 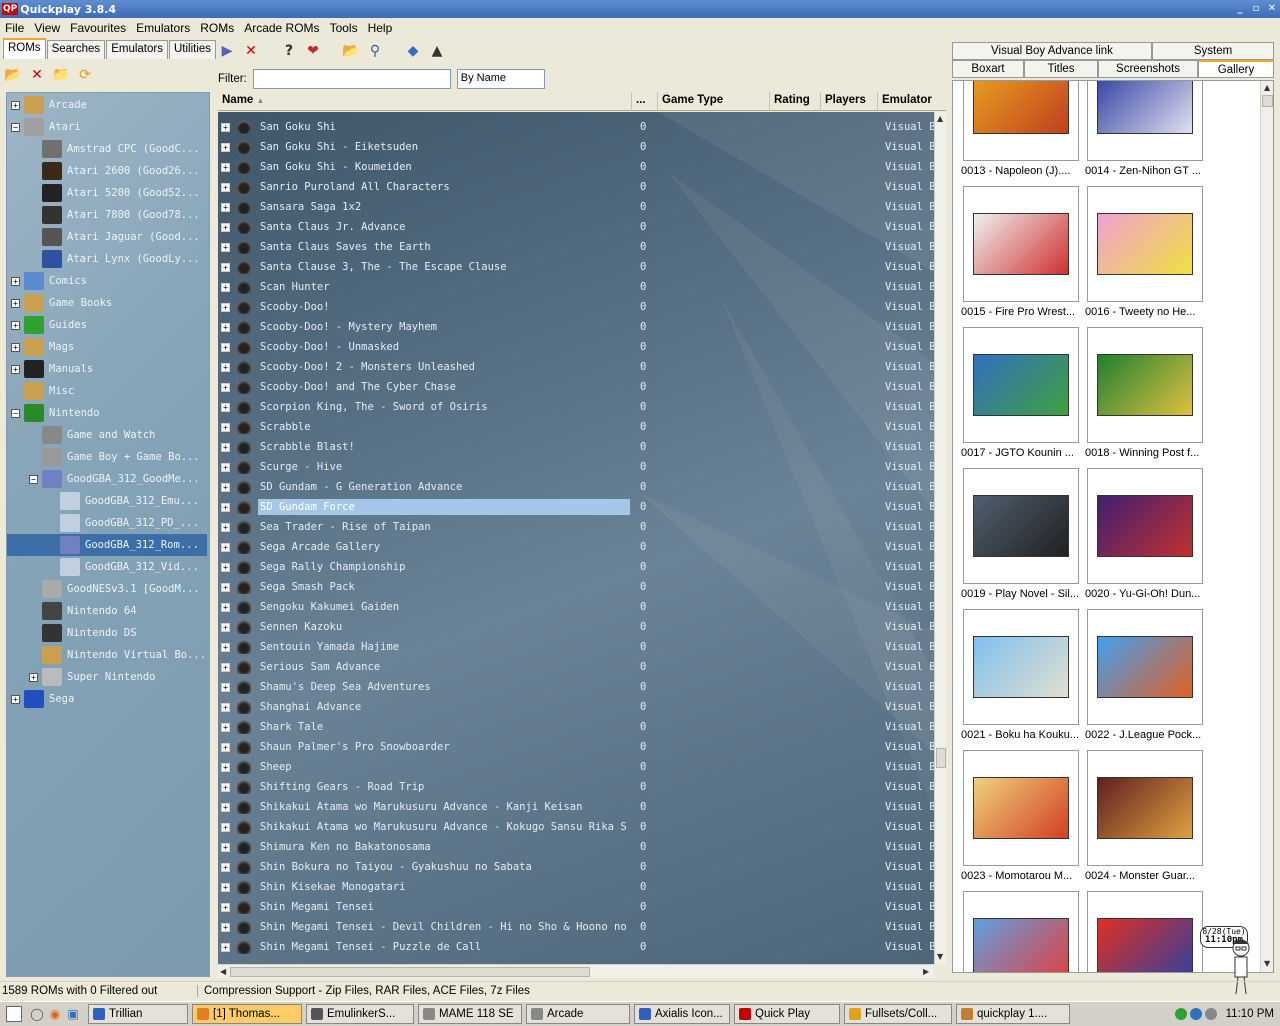 I want to click on quicklaunch-firefox-icon: ◉, so click(x=55, y=1014).